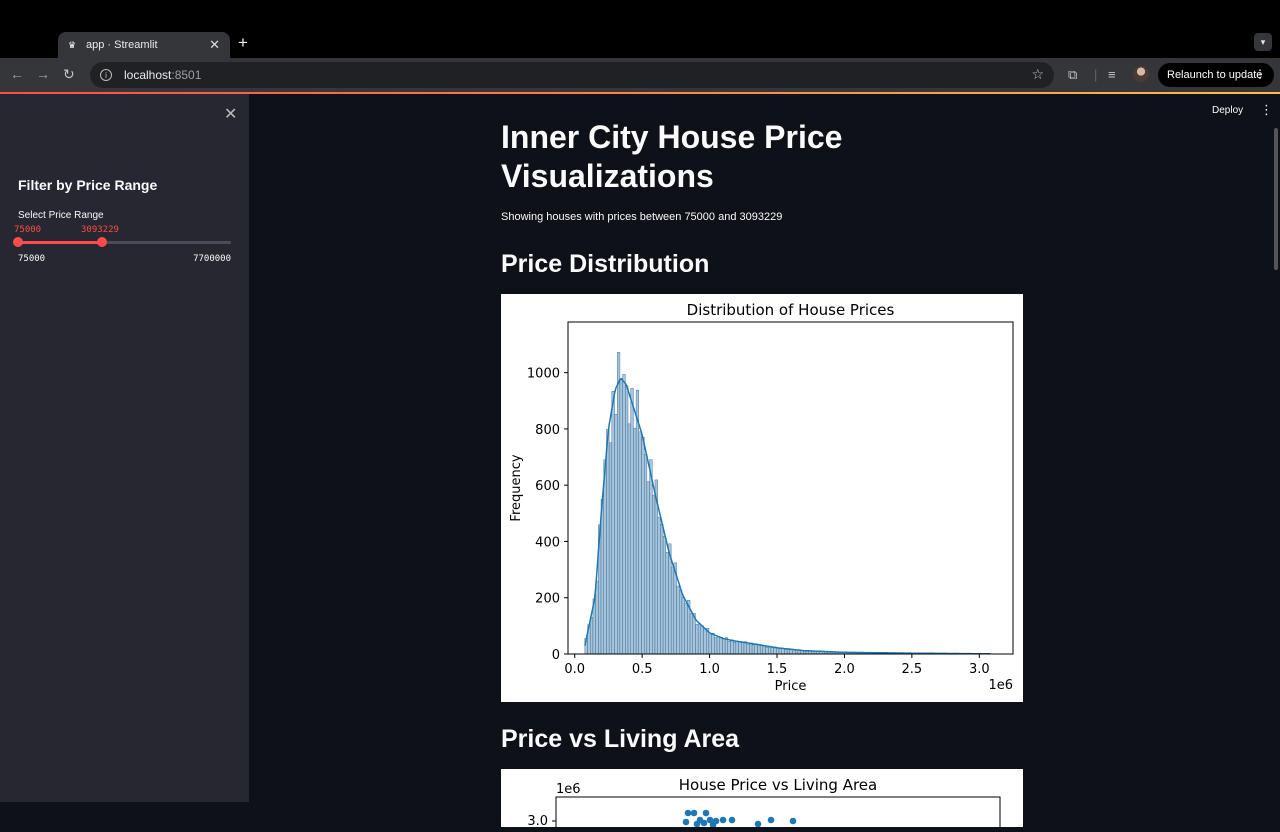 The width and height of the screenshot is (1280, 832). Describe the element at coordinates (516, 487) in the screenshot. I see `y-axis-label: Frequency` at that location.